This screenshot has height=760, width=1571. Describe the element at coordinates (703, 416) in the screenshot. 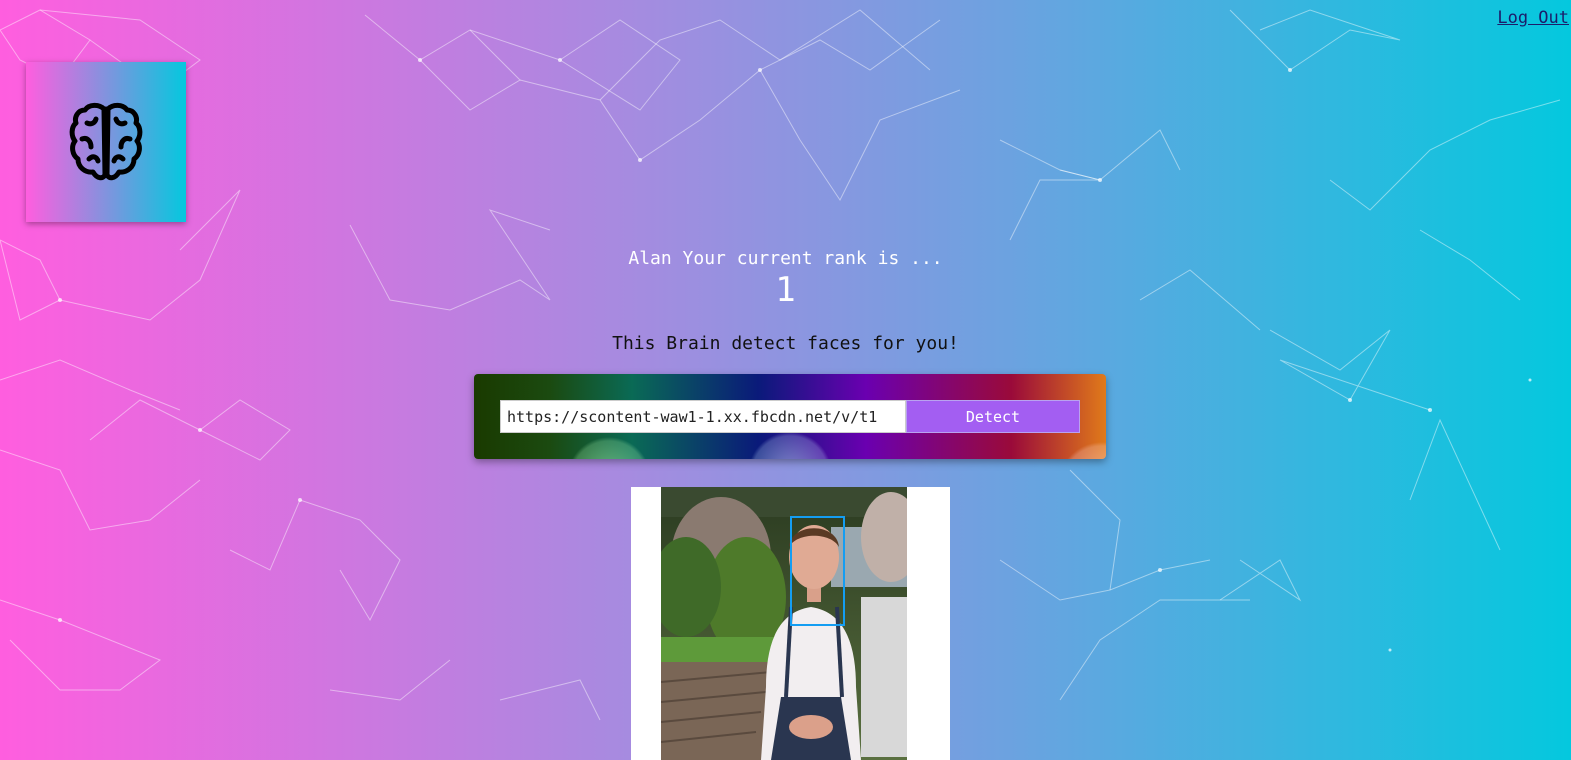

I see `image-url-input` at that location.